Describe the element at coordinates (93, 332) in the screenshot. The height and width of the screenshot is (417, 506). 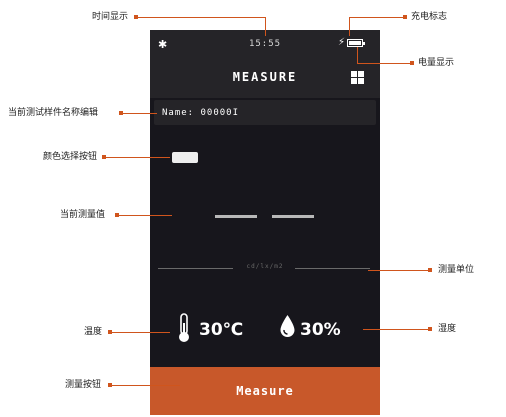
I see `label-temperature: 温度` at that location.